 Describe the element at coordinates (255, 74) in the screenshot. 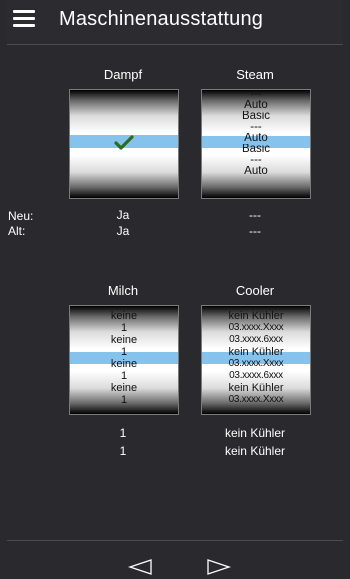

I see `steam-label: Steam` at that location.